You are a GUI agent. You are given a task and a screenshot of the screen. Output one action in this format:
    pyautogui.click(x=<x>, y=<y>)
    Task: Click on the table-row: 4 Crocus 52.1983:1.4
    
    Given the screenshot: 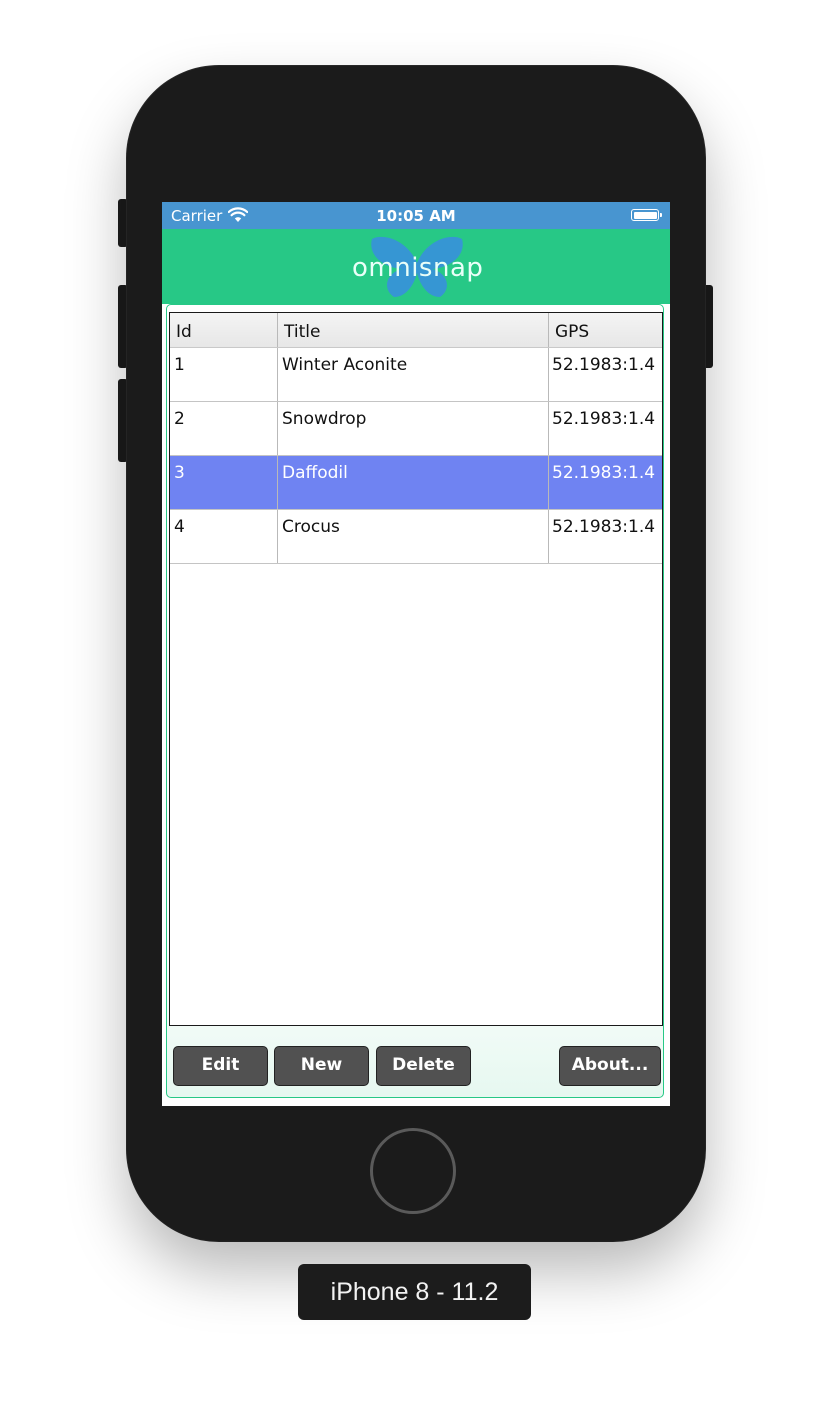 What is the action you would take?
    pyautogui.click(x=416, y=537)
    